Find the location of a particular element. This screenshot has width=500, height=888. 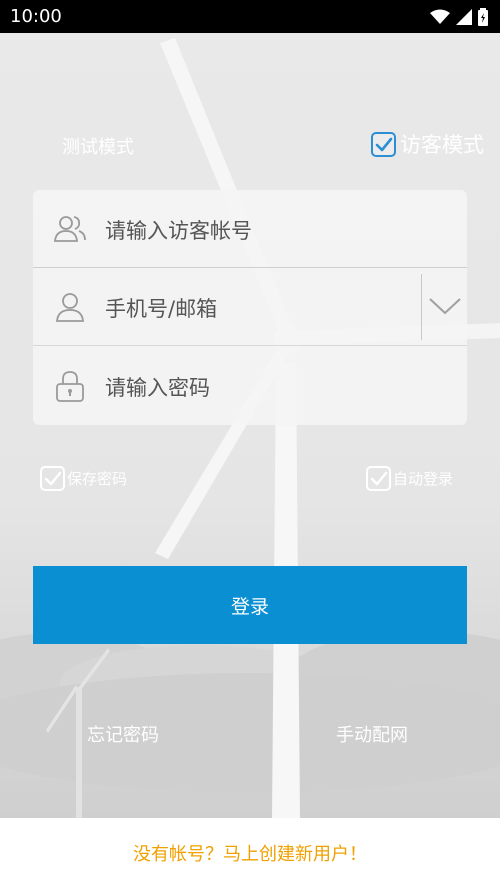

phone-email-field: 手机号/邮箱 is located at coordinates (250, 307).